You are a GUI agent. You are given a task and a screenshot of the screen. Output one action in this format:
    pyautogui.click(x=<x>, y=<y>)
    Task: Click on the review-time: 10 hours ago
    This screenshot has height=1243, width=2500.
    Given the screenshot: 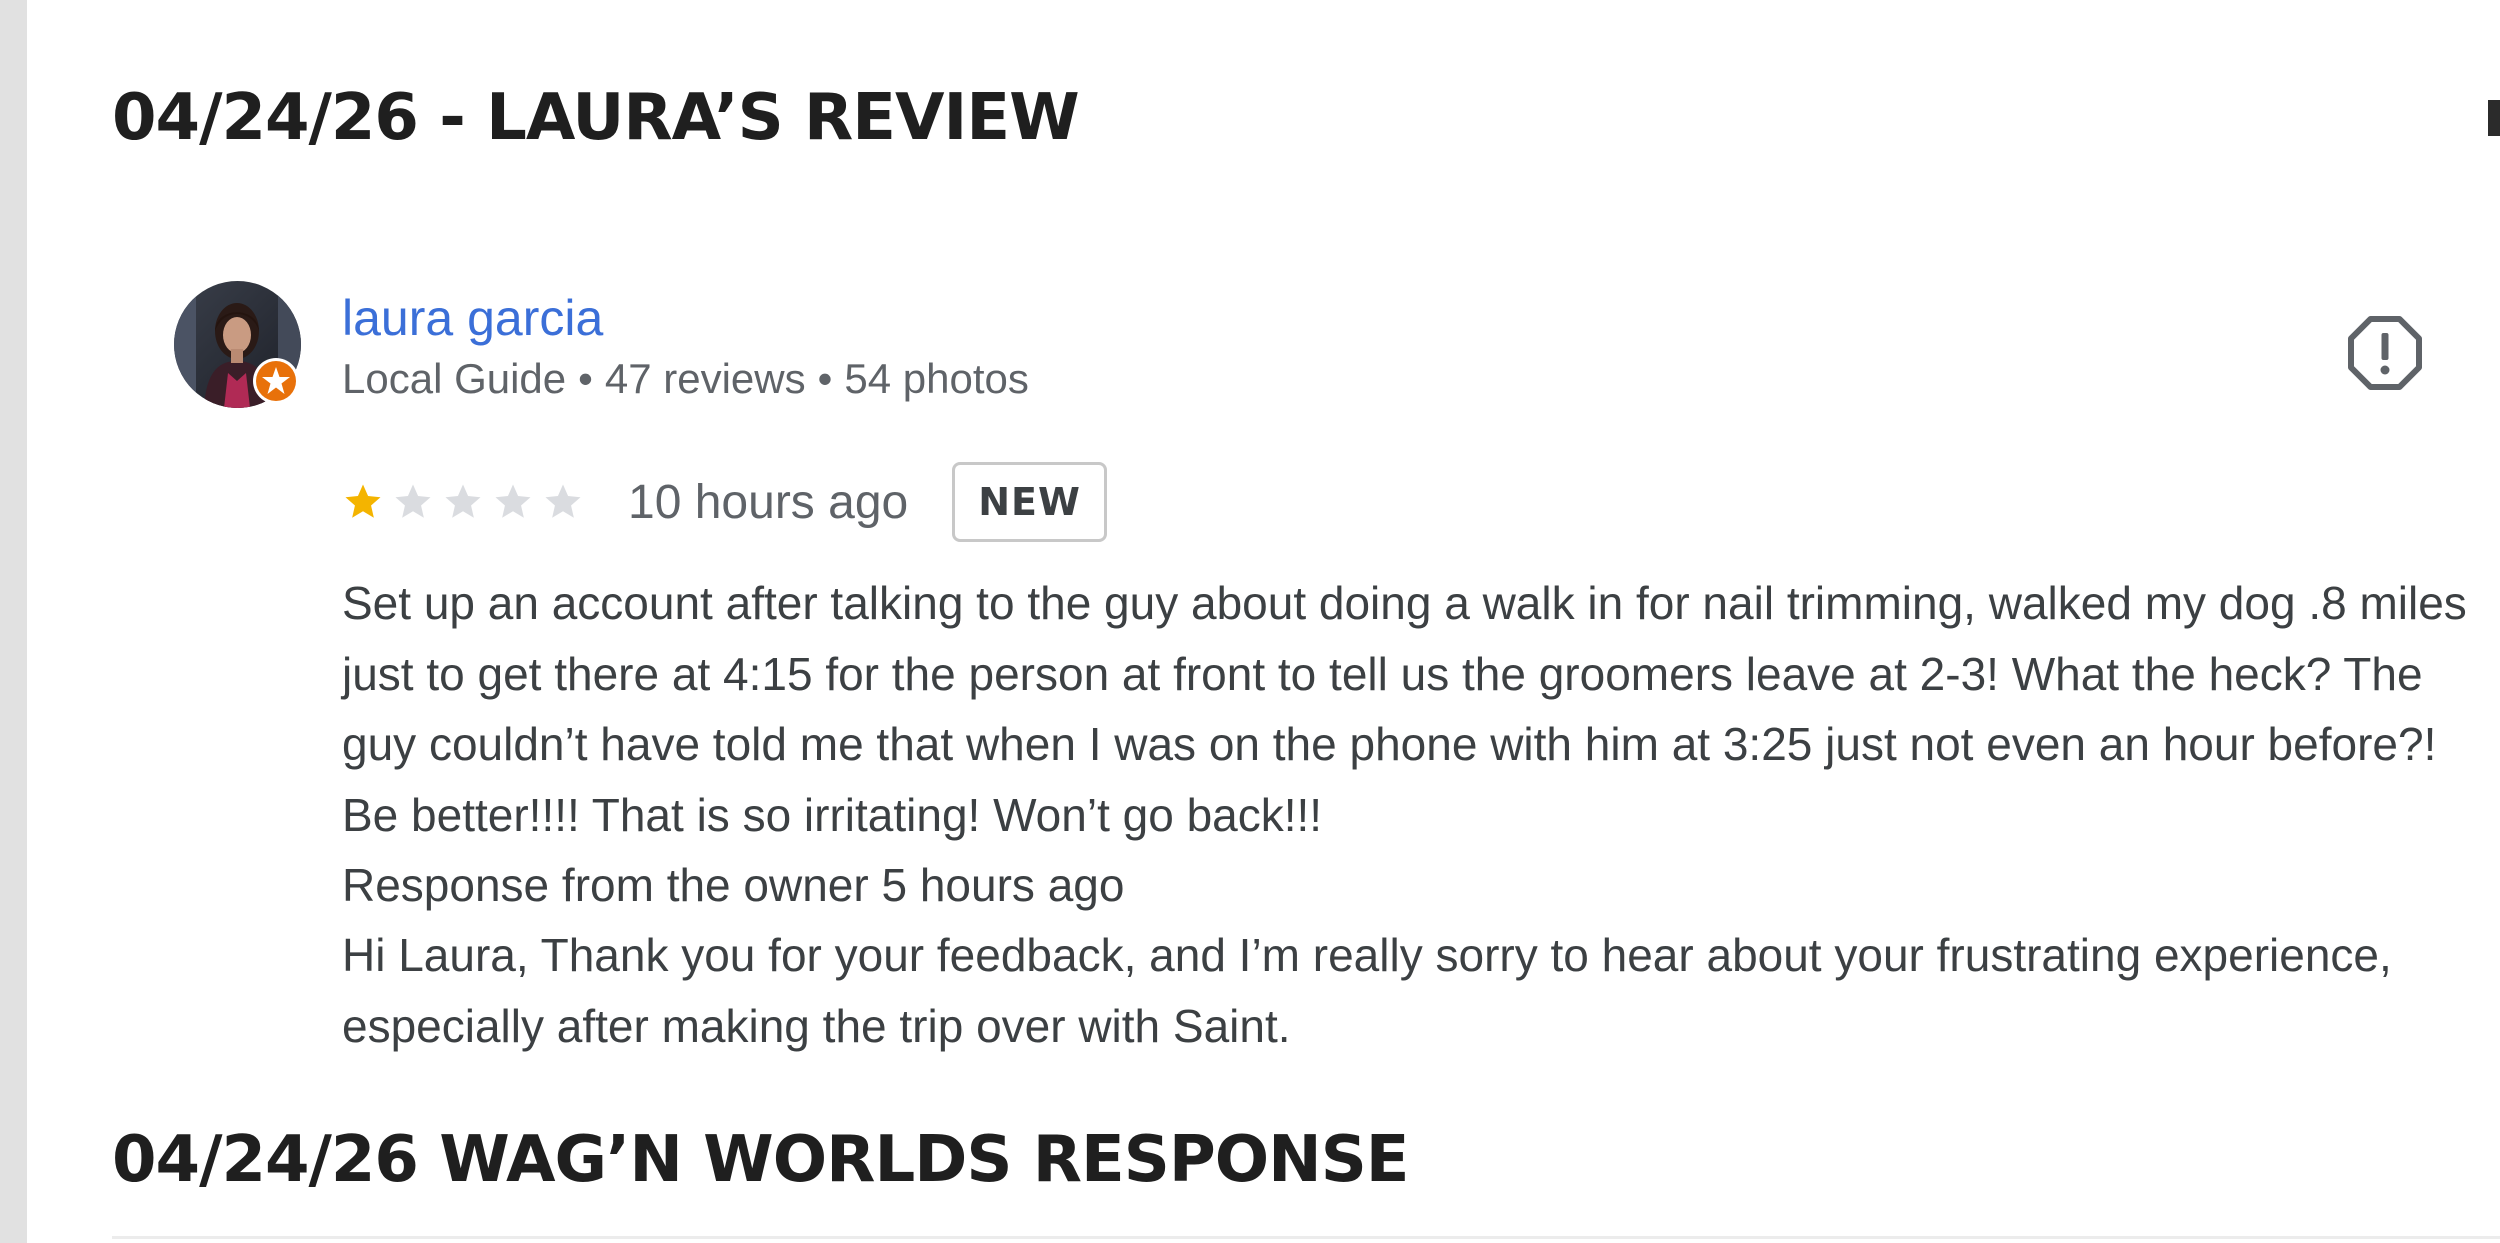 What is the action you would take?
    pyautogui.click(x=768, y=502)
    